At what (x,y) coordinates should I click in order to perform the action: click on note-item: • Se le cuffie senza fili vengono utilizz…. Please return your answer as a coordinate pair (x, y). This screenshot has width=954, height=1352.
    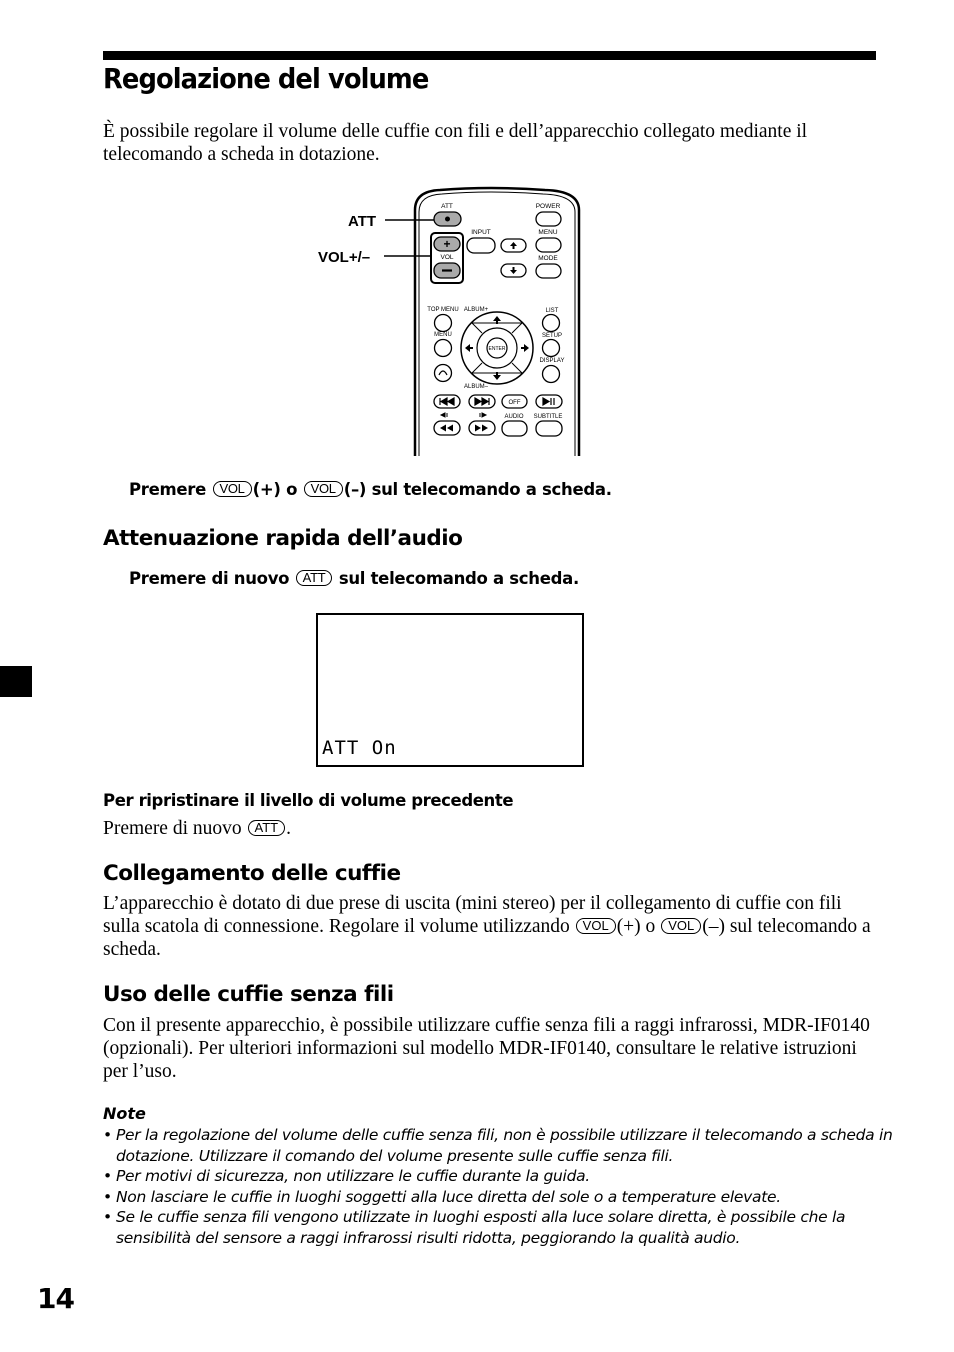
    Looking at the image, I should click on (474, 1227).